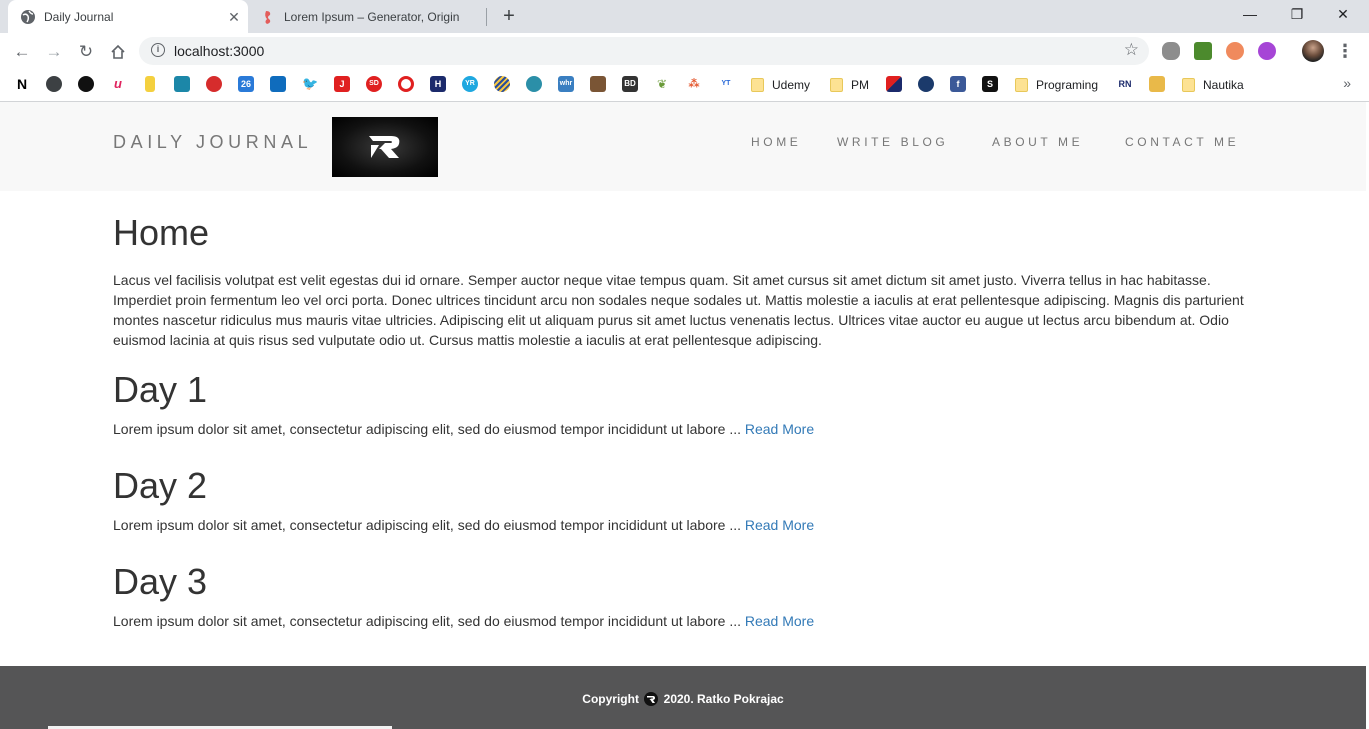 The height and width of the screenshot is (729, 1369). I want to click on menu-icon: ⋮, so click(1345, 52).